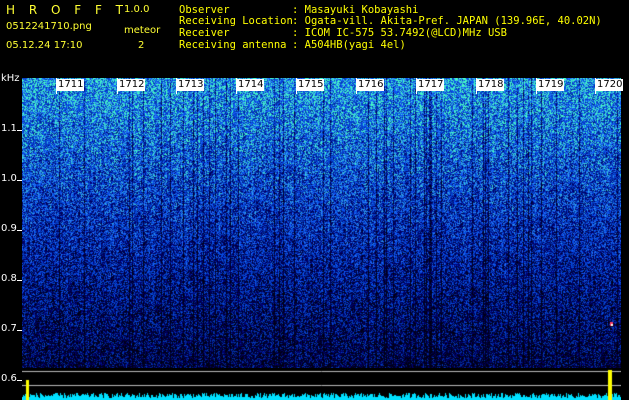 Image resolution: width=629 pixels, height=400 pixels. I want to click on meteor-label: meteor, so click(142, 30).